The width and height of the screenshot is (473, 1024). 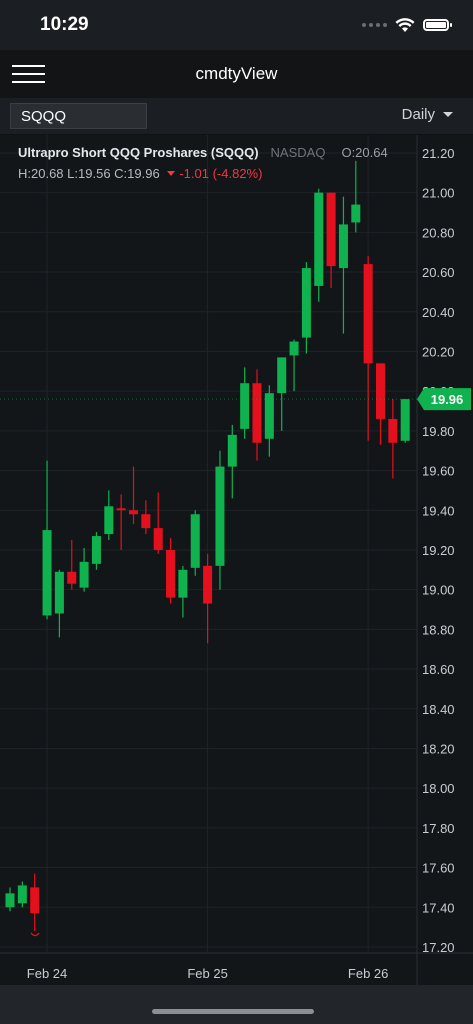 What do you see at coordinates (221, 173) in the screenshot?
I see `change-value: -1.01 (-4.82%)` at bounding box center [221, 173].